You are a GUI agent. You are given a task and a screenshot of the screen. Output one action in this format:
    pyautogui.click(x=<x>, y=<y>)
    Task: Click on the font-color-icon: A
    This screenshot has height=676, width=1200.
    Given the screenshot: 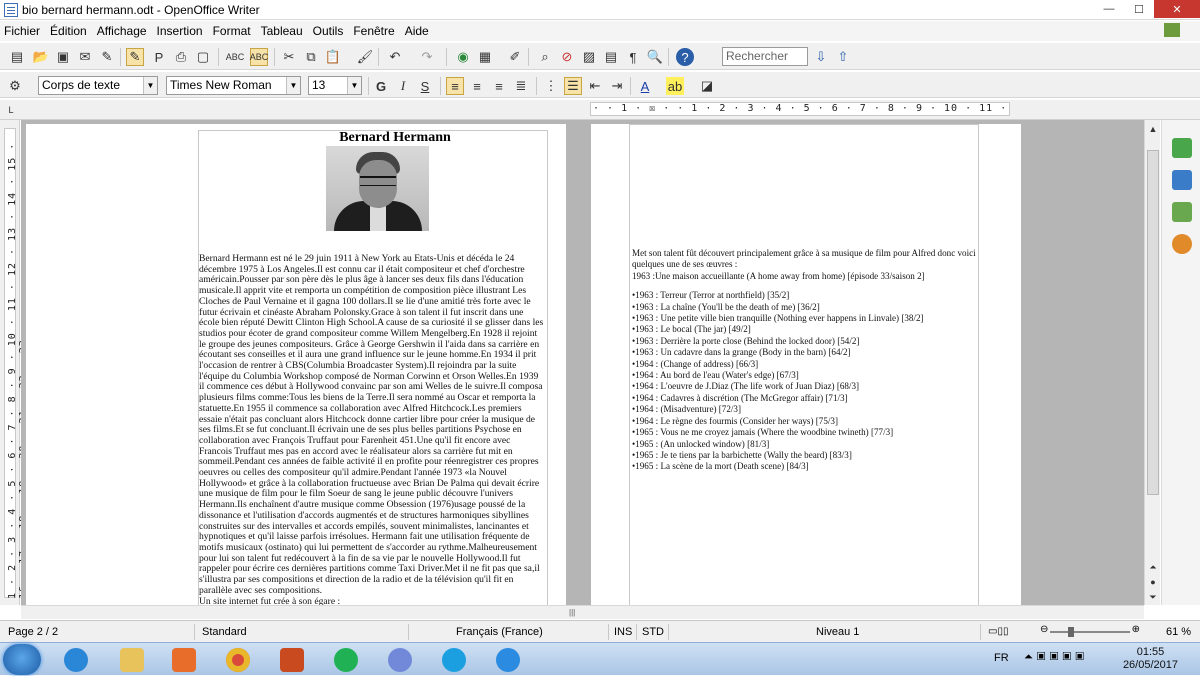 What is the action you would take?
    pyautogui.click(x=645, y=86)
    